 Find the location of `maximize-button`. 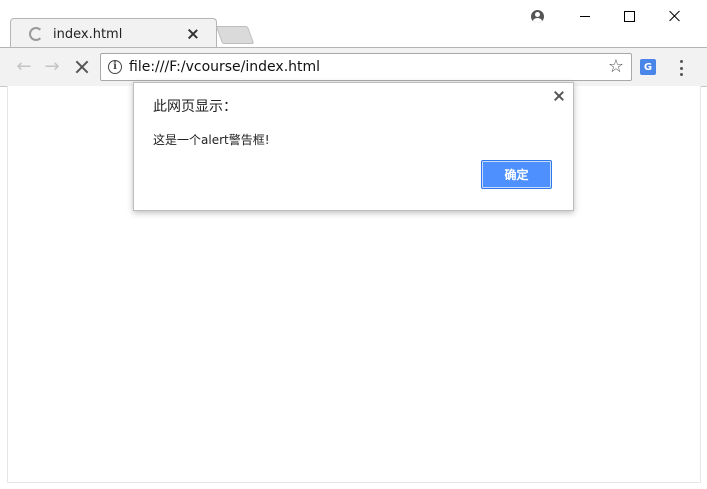

maximize-button is located at coordinates (629, 16).